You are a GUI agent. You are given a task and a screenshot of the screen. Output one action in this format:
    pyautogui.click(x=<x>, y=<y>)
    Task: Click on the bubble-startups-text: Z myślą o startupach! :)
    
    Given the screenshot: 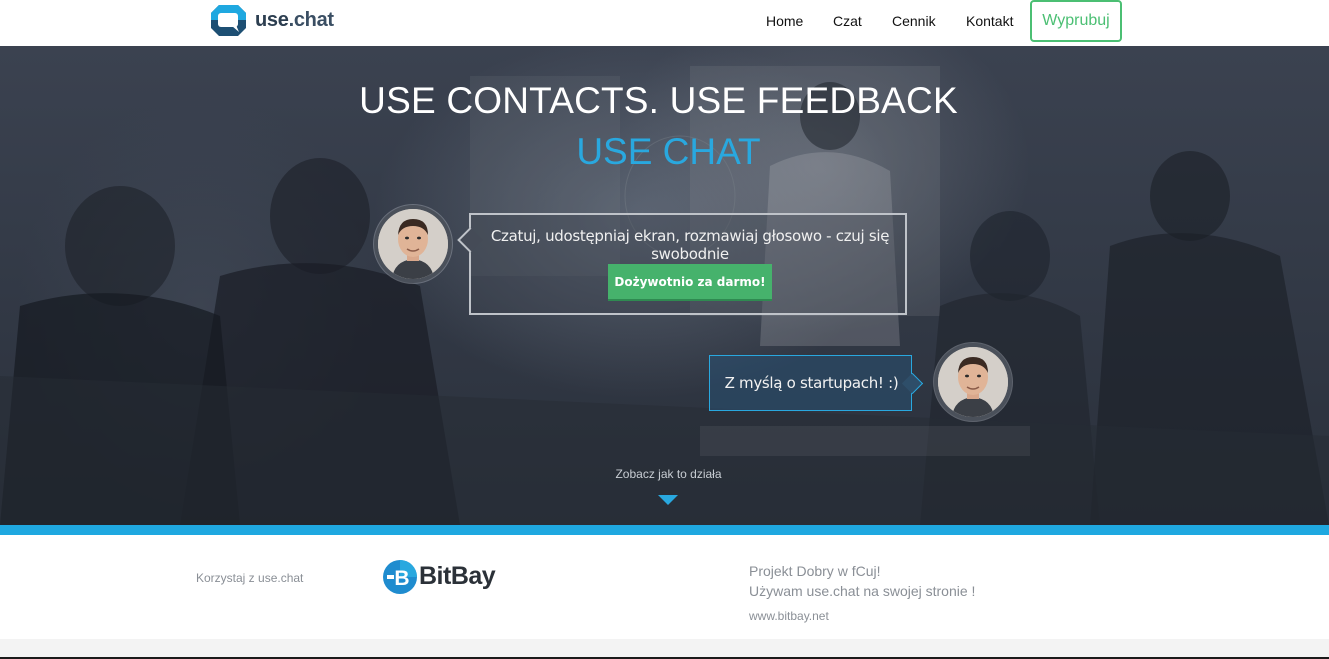 What is the action you would take?
    pyautogui.click(x=811, y=383)
    